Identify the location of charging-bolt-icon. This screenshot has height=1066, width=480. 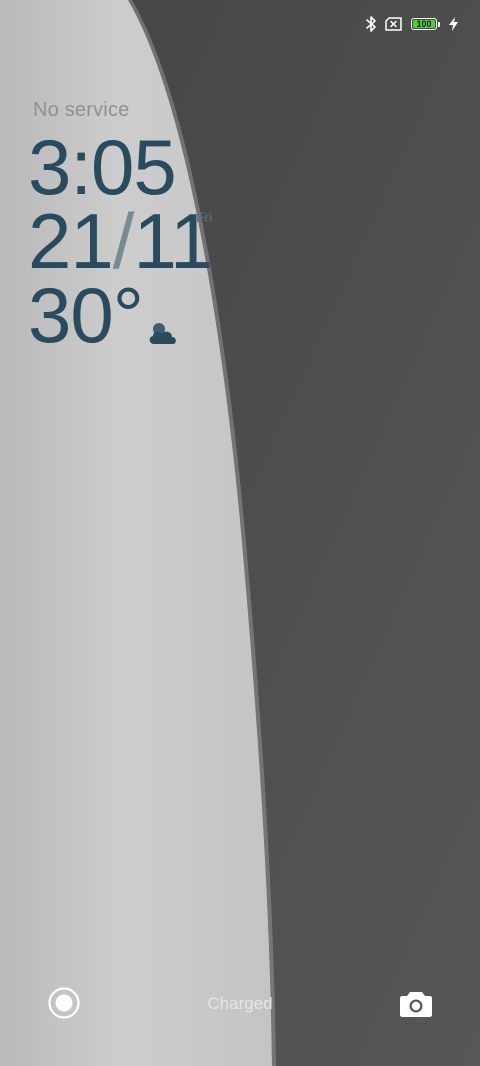
(453, 24).